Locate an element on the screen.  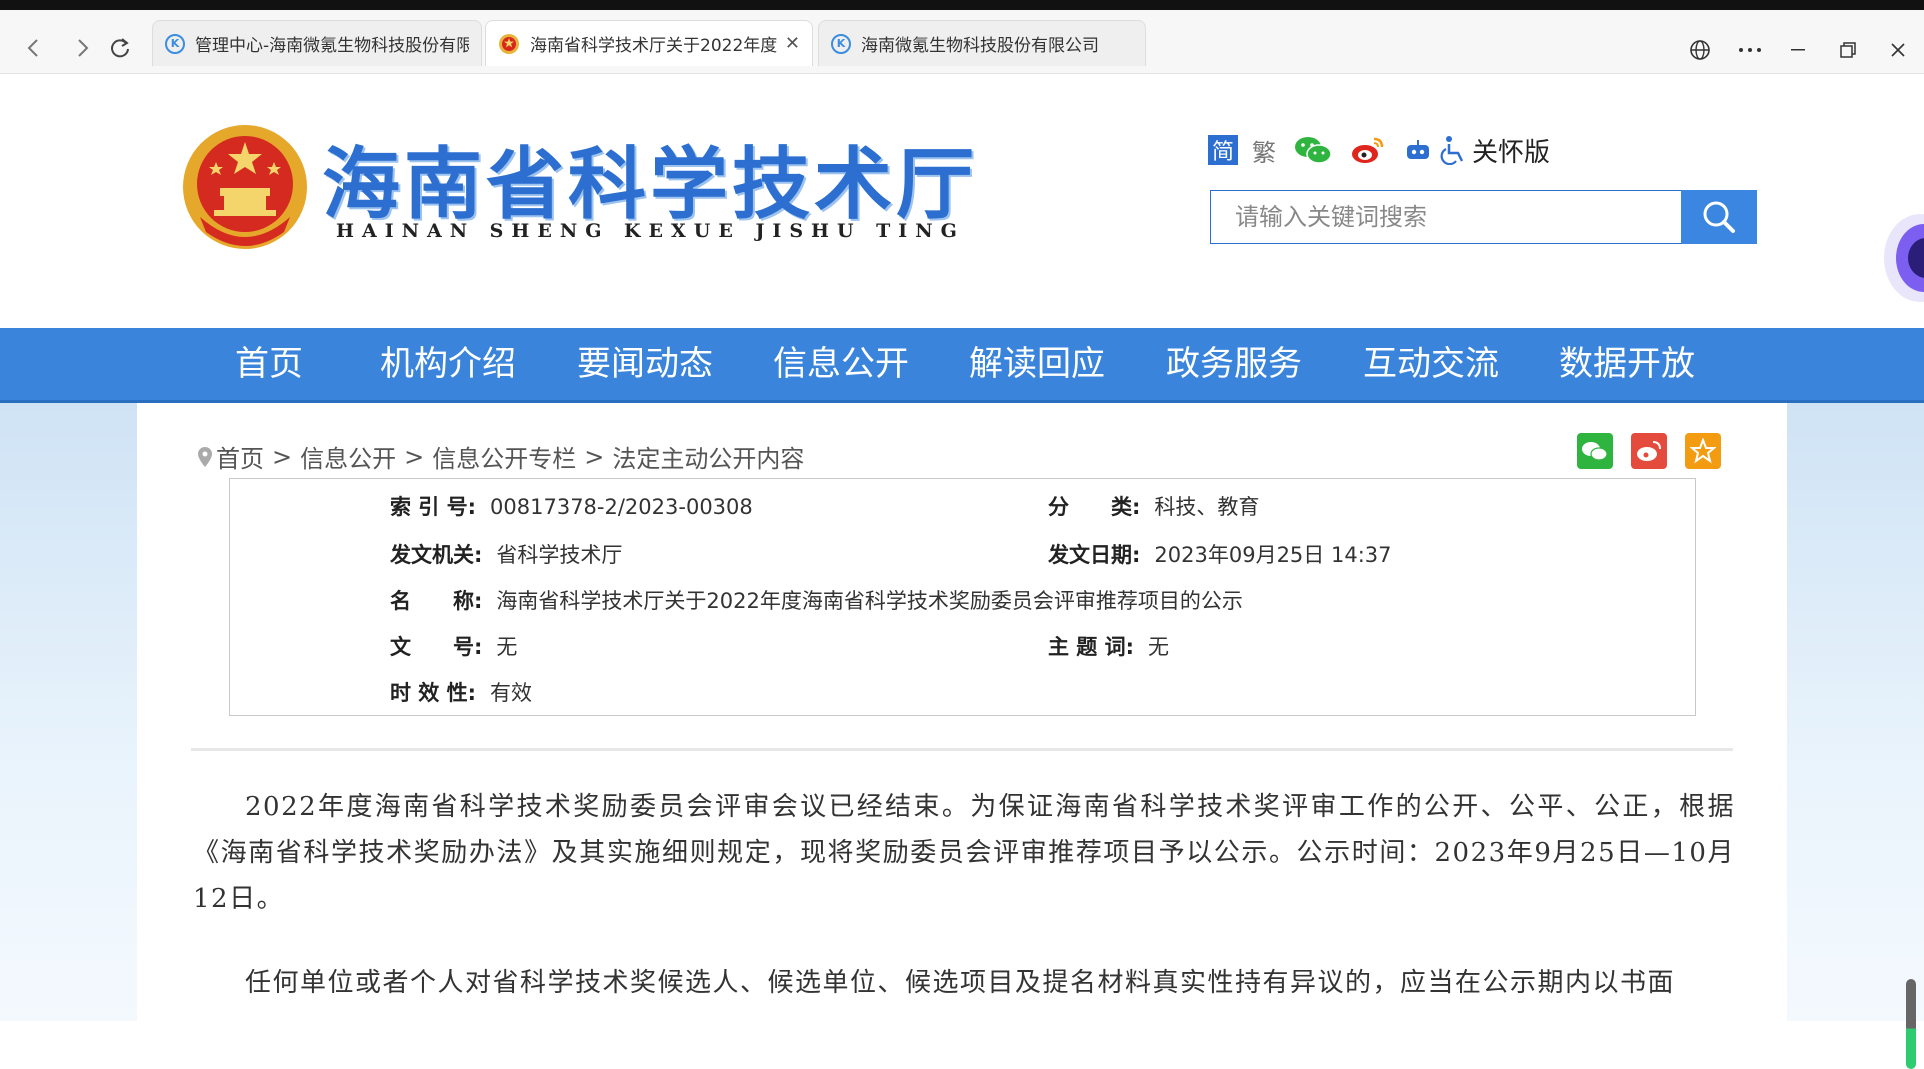
window-top-edge is located at coordinates (962, 5).